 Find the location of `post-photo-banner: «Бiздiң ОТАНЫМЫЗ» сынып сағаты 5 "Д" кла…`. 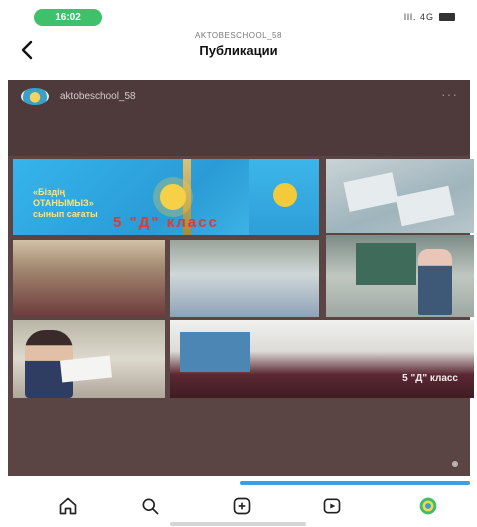

post-photo-banner: «Бiздiң ОТАНЫМЫЗ» сынып сағаты 5 "Д" кла… is located at coordinates (166, 197).